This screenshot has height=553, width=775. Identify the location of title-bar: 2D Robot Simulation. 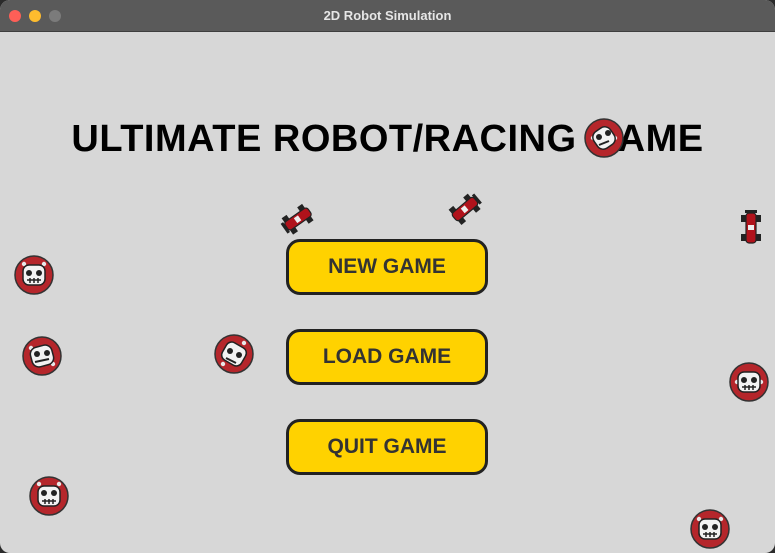
(387, 16).